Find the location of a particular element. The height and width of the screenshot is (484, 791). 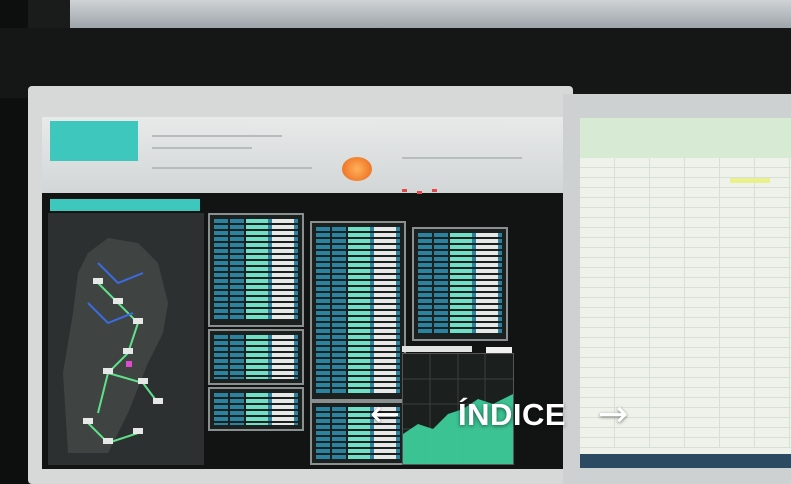

spreadsheet-highlight is located at coordinates (750, 180).